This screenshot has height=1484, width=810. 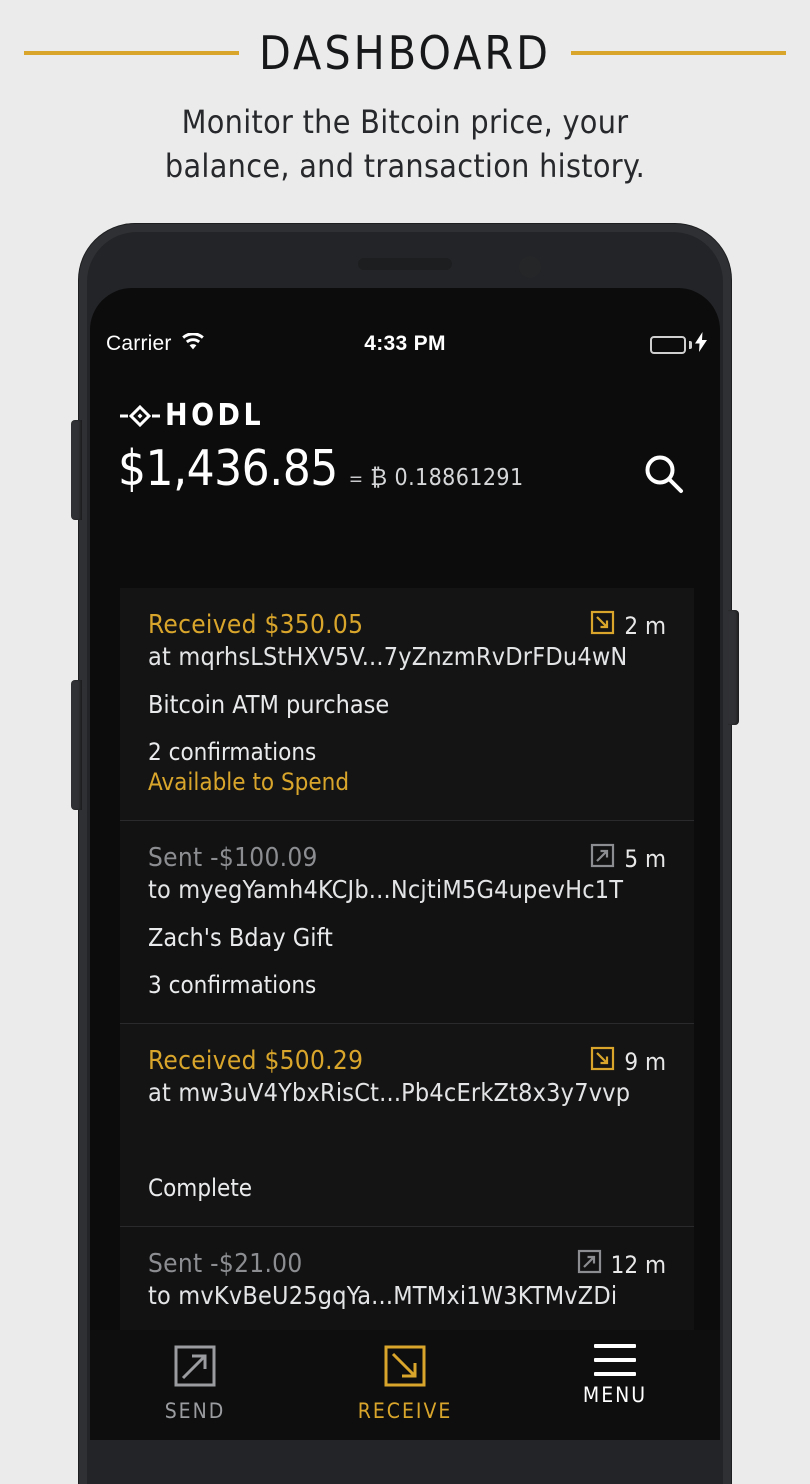 I want to click on transaction-header: Sent -$21.00 12 m, so click(x=407, y=1264).